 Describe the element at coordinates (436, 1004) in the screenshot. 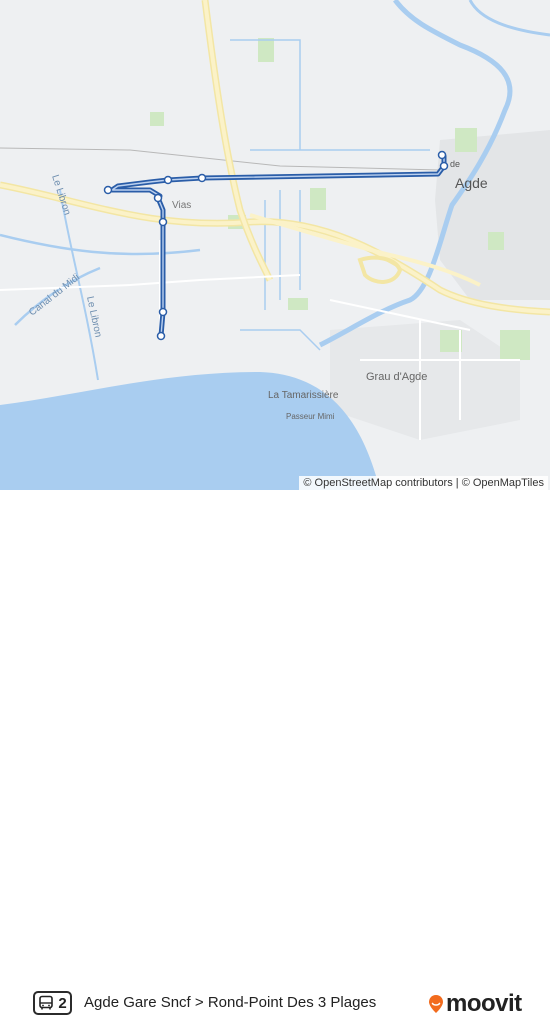

I see `moovit-pin-icon` at that location.